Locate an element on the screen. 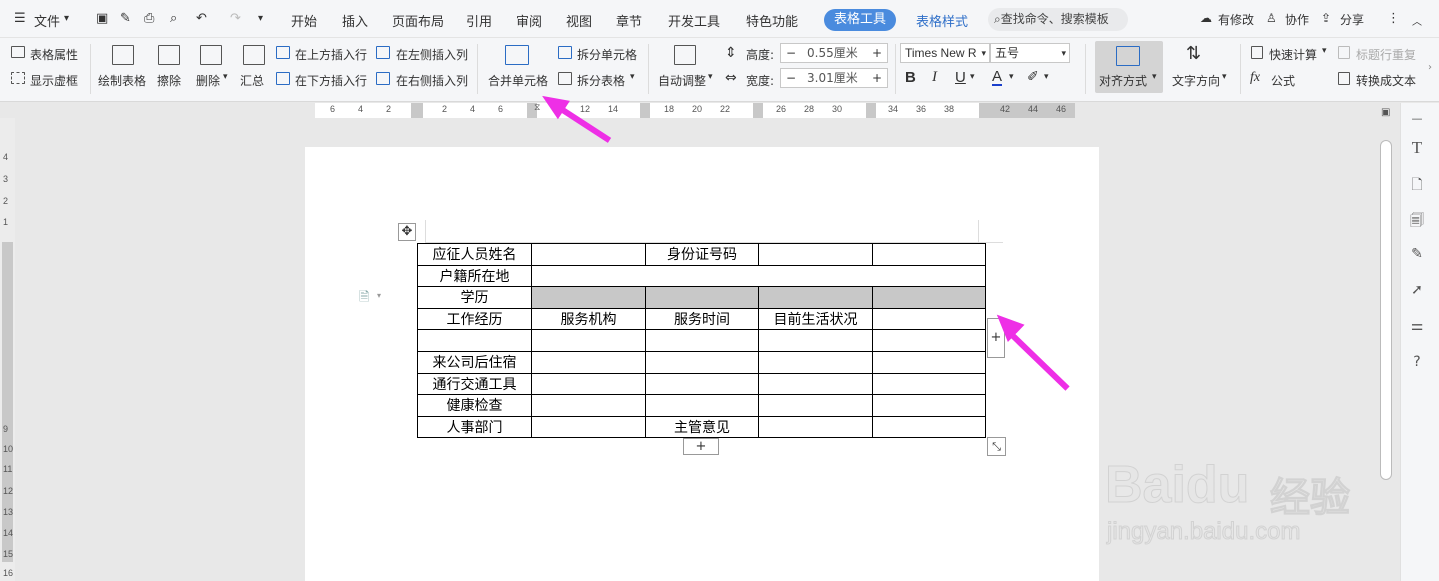  table-cell: 目前生活状况 is located at coordinates (815, 319).